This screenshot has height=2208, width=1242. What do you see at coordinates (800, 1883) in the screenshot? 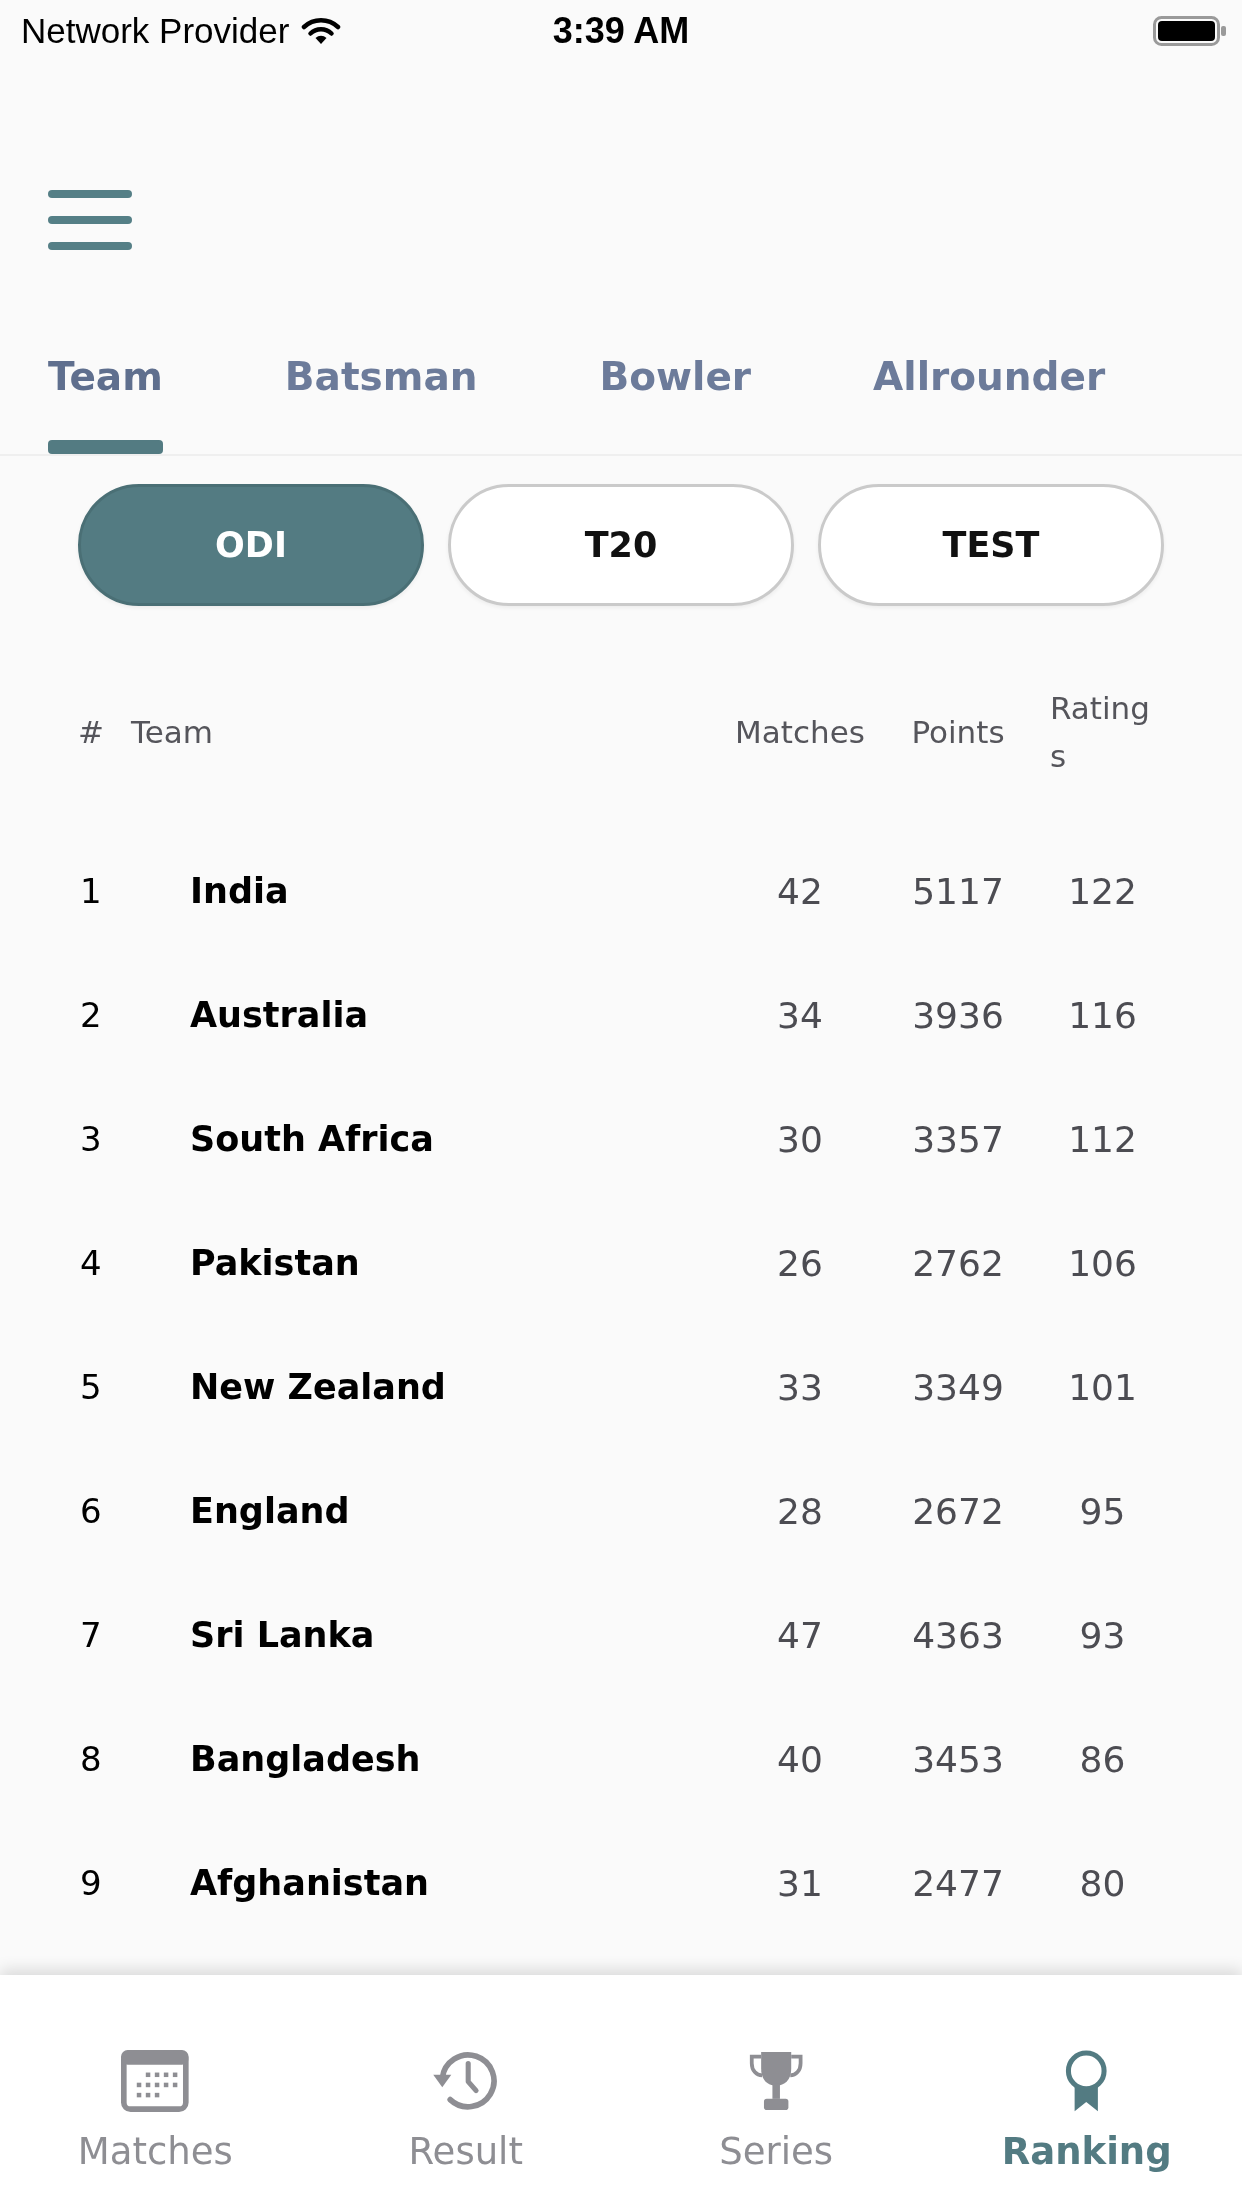
I see `matches-count: 31` at bounding box center [800, 1883].